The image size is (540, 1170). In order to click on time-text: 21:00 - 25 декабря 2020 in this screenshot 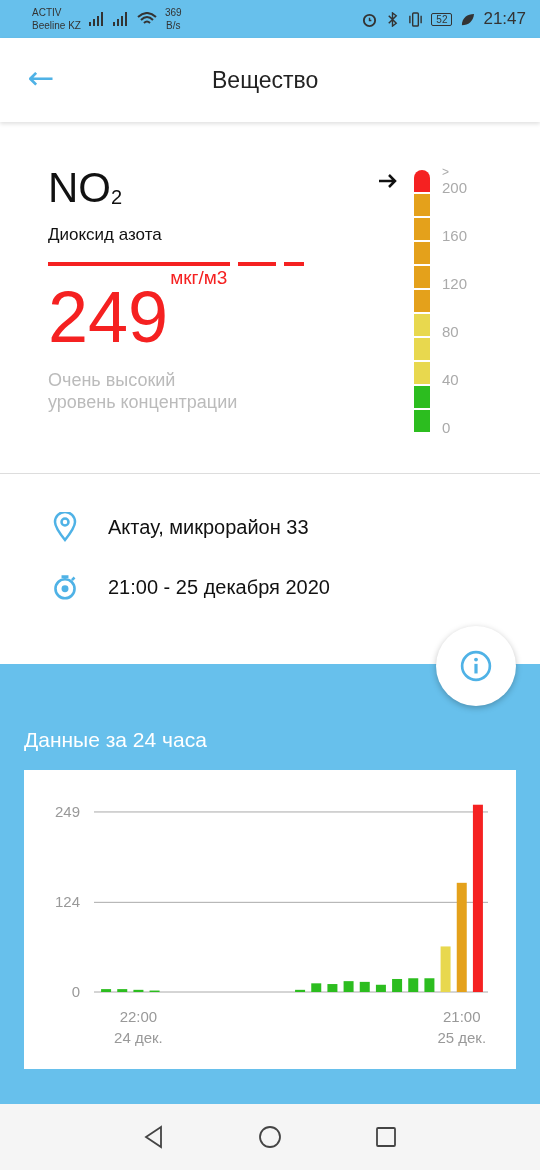, I will do `click(219, 587)`.